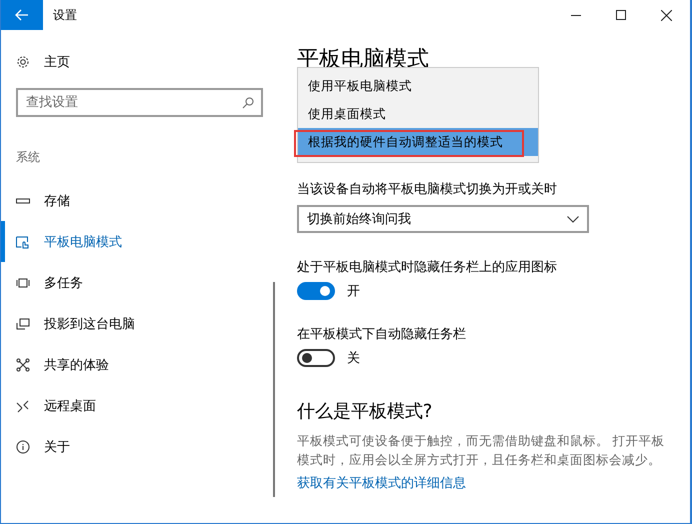 The image size is (692, 524). Describe the element at coordinates (353, 358) in the screenshot. I see `toggle-state: 关` at that location.